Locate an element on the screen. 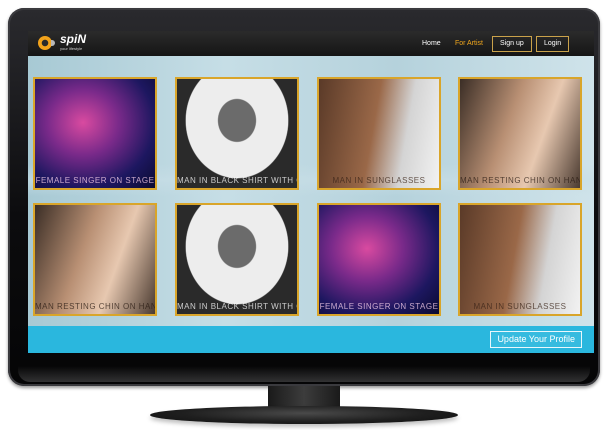  spin-logo-icon is located at coordinates (46, 43).